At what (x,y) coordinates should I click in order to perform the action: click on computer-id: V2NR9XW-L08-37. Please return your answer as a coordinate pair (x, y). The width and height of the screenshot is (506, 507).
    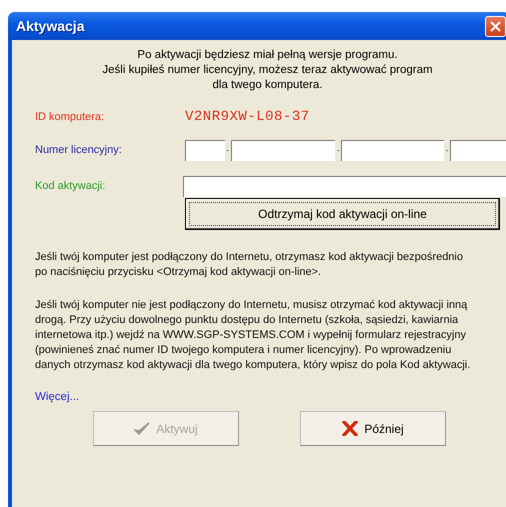
    Looking at the image, I should click on (247, 117).